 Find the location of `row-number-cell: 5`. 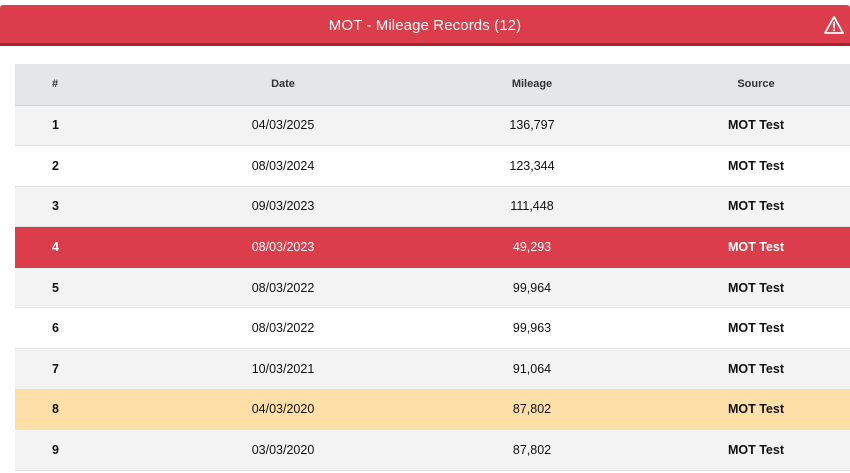

row-number-cell: 5 is located at coordinates (73, 288).